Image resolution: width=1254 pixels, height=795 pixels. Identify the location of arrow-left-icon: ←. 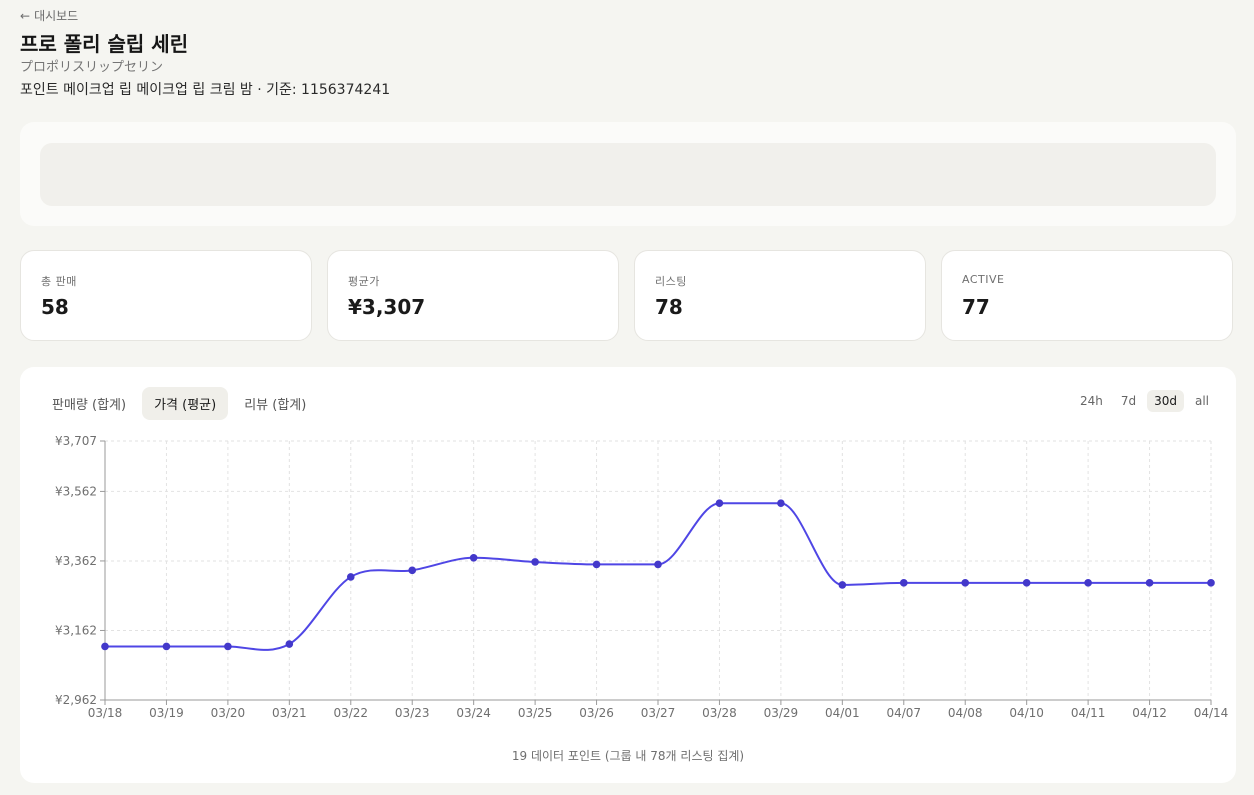
(25, 15).